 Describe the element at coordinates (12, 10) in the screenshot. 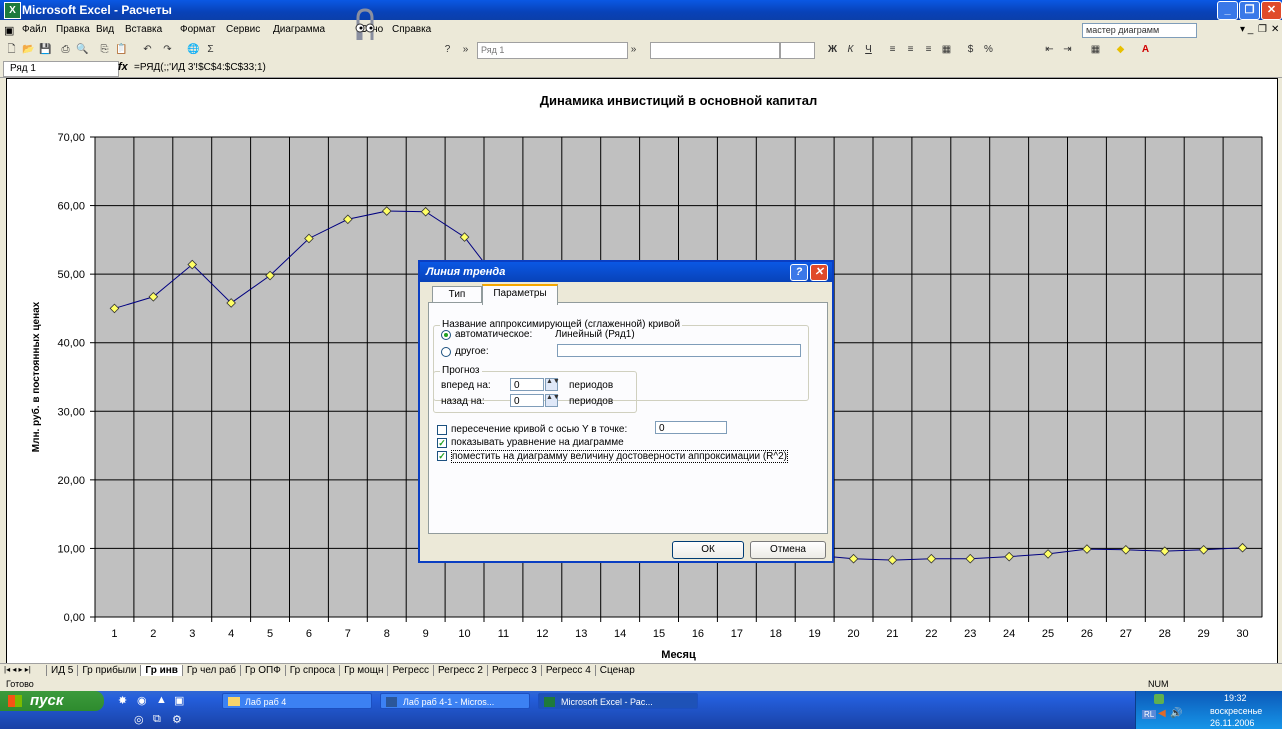

I see `excel-icon: X` at that location.